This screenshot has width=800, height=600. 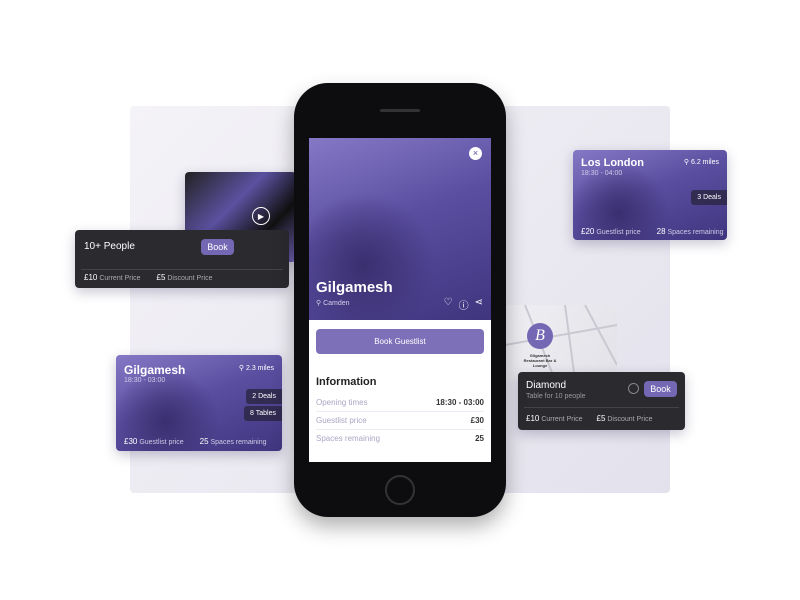 I want to click on play-icon: ▶, so click(x=261, y=216).